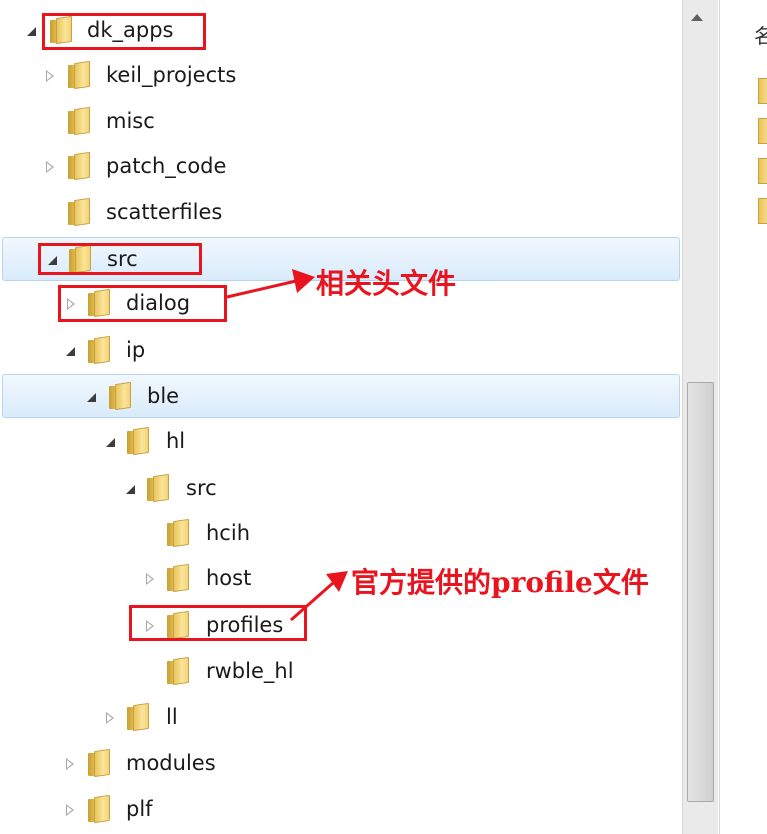 This screenshot has width=767, height=834. I want to click on annotation-profiles: 官方提供的profile文件, so click(500, 582).